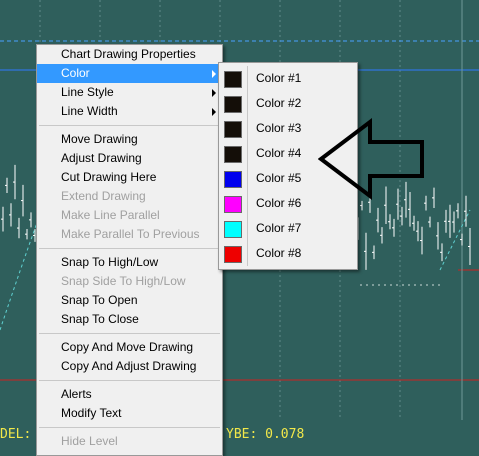 Image resolution: width=479 pixels, height=456 pixels. I want to click on menu-item-line-style: Line Style, so click(129, 92).